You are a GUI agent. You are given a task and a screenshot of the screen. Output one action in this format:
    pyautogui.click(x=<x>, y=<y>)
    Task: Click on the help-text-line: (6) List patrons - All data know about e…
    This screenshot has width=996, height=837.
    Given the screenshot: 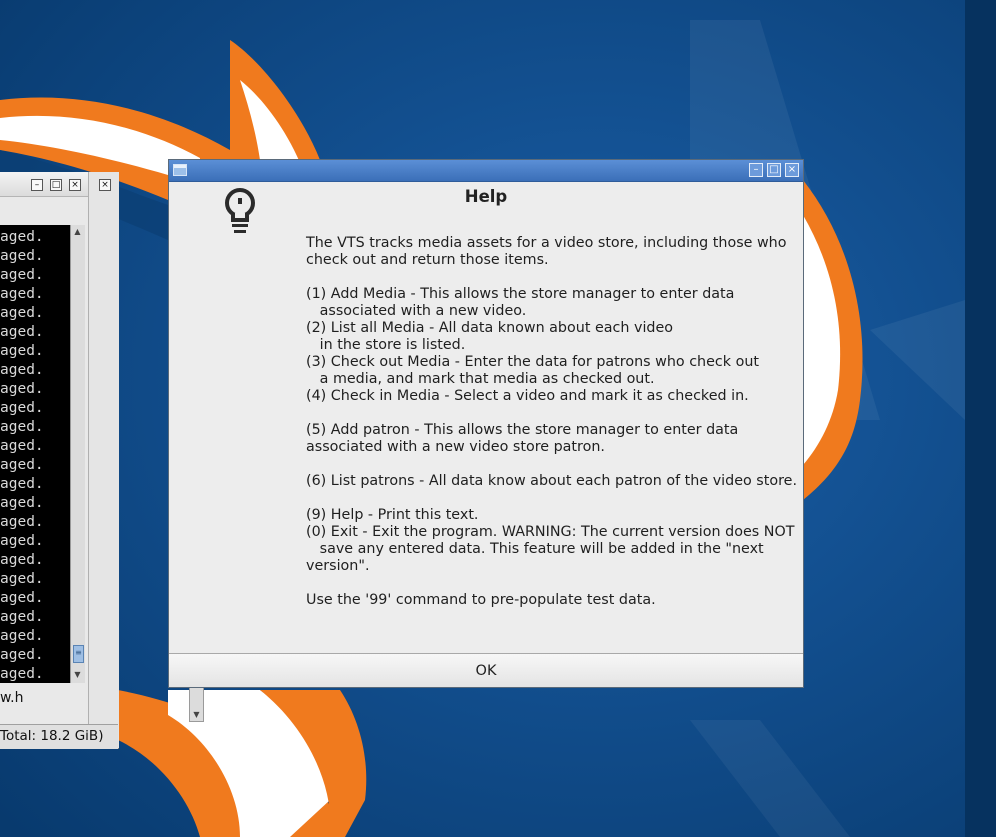 What is the action you would take?
    pyautogui.click(x=551, y=481)
    